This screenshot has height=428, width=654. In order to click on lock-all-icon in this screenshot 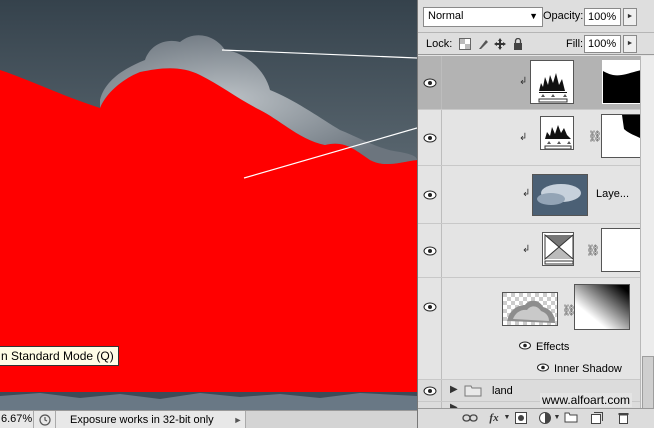, I will do `click(518, 44)`.